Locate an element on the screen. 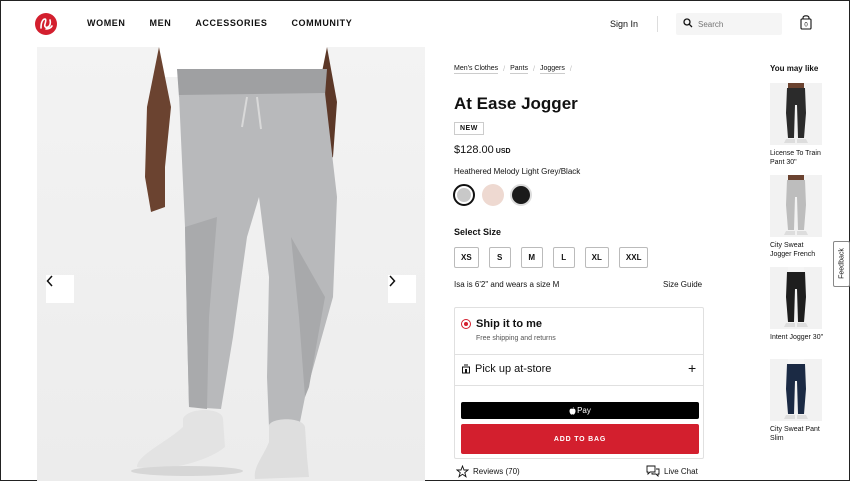 The width and height of the screenshot is (850, 481). add-to-bag-button: ADD TO BAG is located at coordinates (580, 439).